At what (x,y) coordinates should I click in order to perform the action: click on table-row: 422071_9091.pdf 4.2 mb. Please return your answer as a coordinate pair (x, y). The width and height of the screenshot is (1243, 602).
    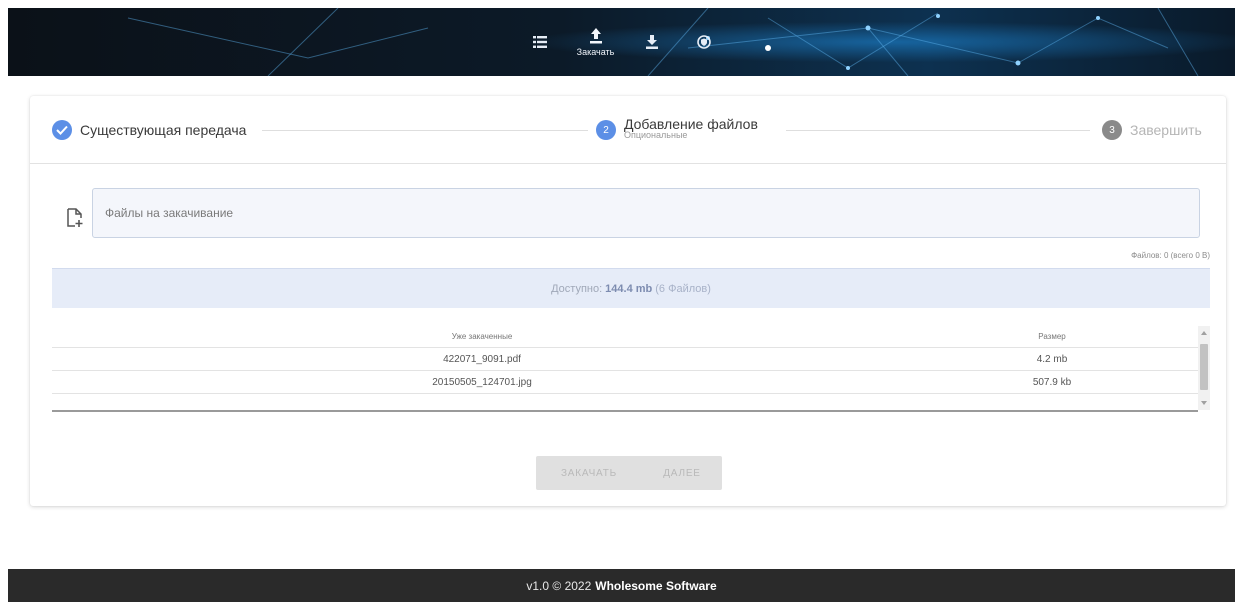
    Looking at the image, I should click on (631, 359).